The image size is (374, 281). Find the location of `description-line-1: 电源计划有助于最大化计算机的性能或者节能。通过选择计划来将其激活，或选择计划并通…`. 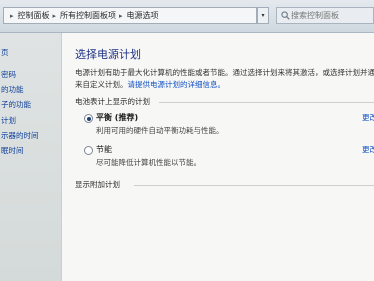

description-line-1: 电源计划有助于最大化计算机的性能或者节能。通过选择计划来将其激活，或选择计划并通… is located at coordinates (224, 72).